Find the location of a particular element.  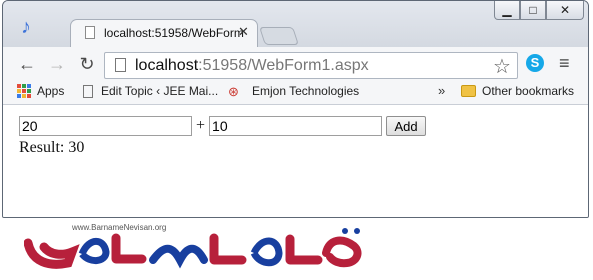

plus-operator: + is located at coordinates (201, 125).